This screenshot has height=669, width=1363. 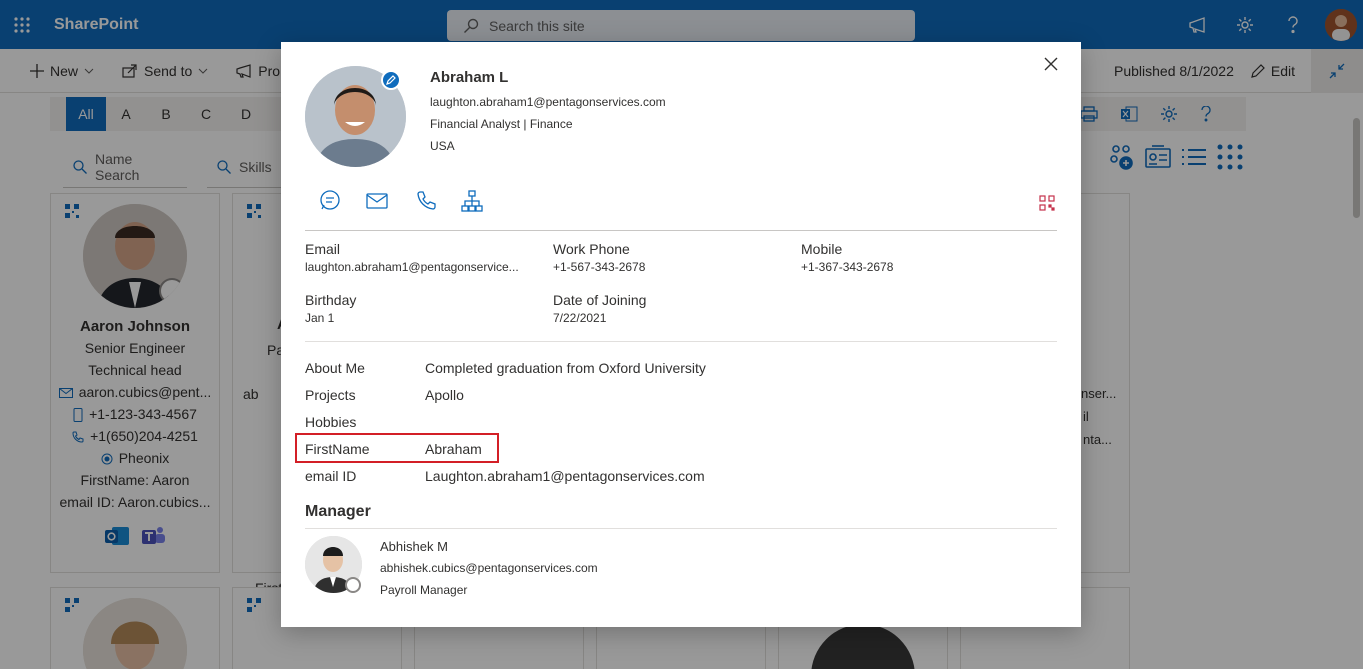 What do you see at coordinates (424, 590) in the screenshot?
I see `manager-title: Payroll Manager` at bounding box center [424, 590].